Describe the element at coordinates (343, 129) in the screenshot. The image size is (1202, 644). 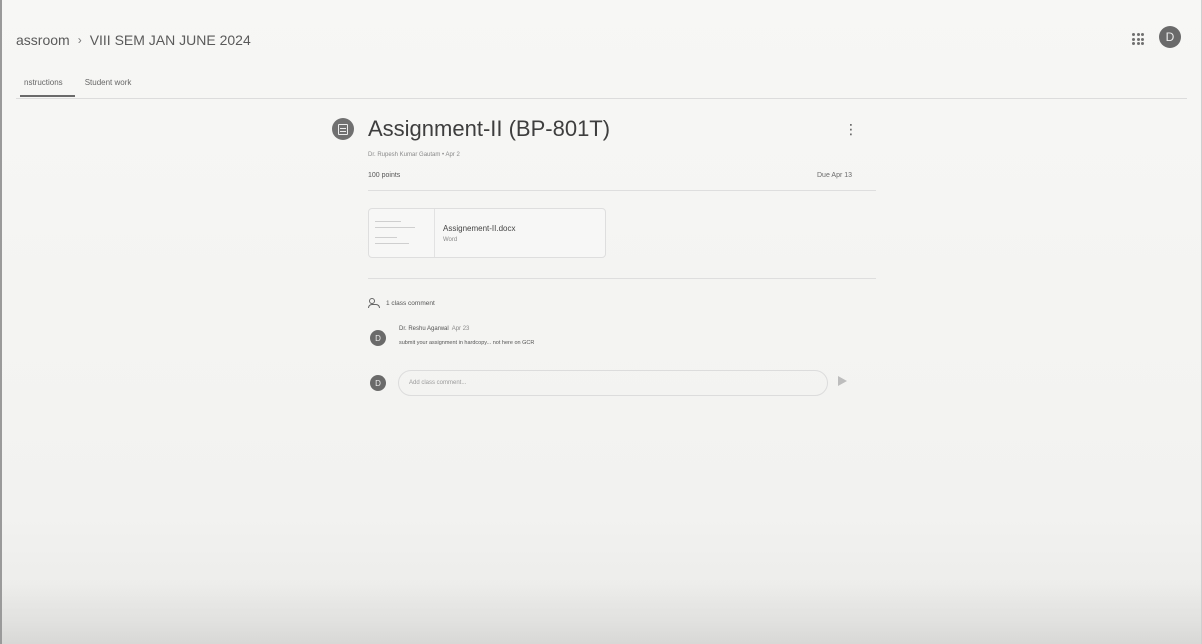
I see `assignment-icon` at that location.